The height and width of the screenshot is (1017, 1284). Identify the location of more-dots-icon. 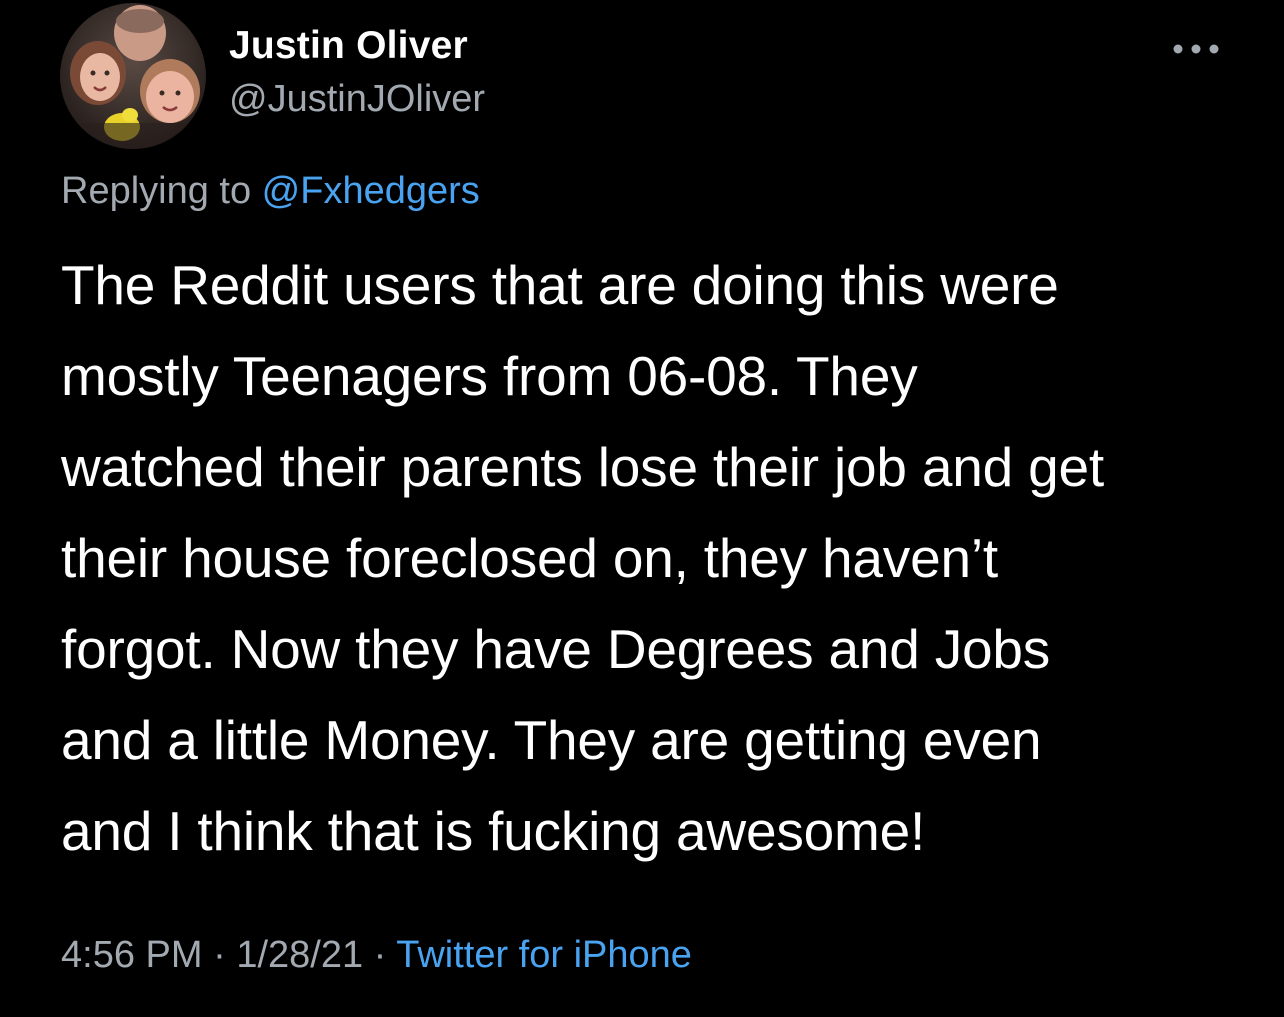
(1196, 49).